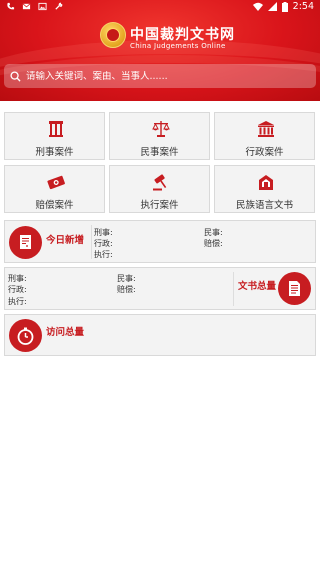  Describe the element at coordinates (103, 243) in the screenshot. I see `today-administrative: 行政:` at that location.